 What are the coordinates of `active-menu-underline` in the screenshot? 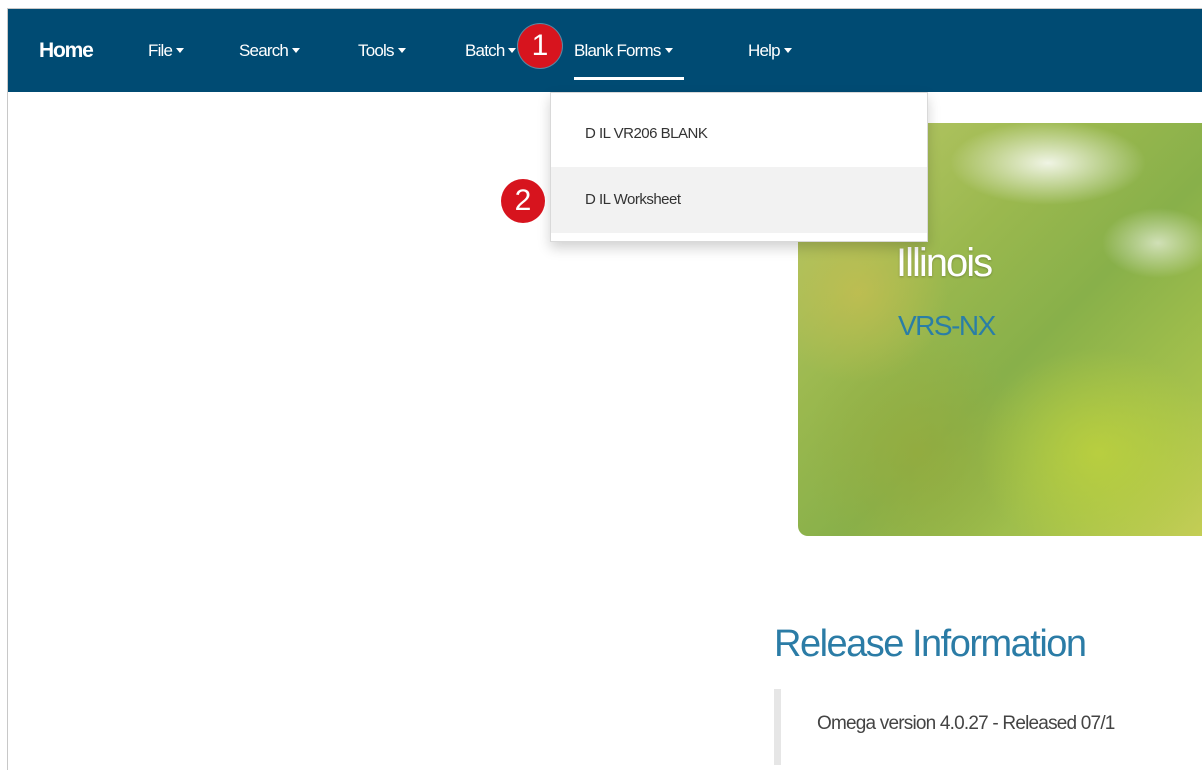 It's located at (629, 78).